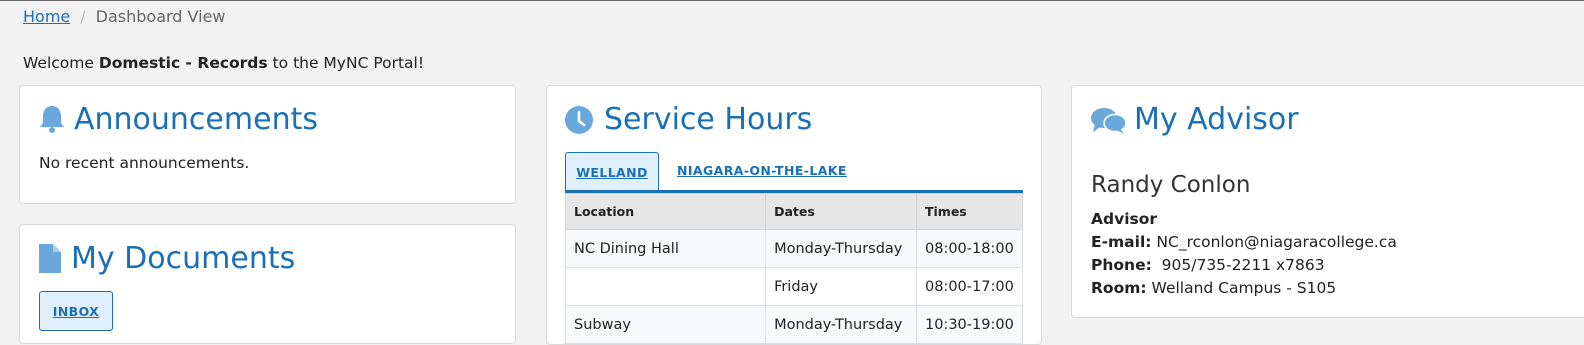 The height and width of the screenshot is (345, 1584). I want to click on documents-panel: My Documents INBOX, so click(267, 284).